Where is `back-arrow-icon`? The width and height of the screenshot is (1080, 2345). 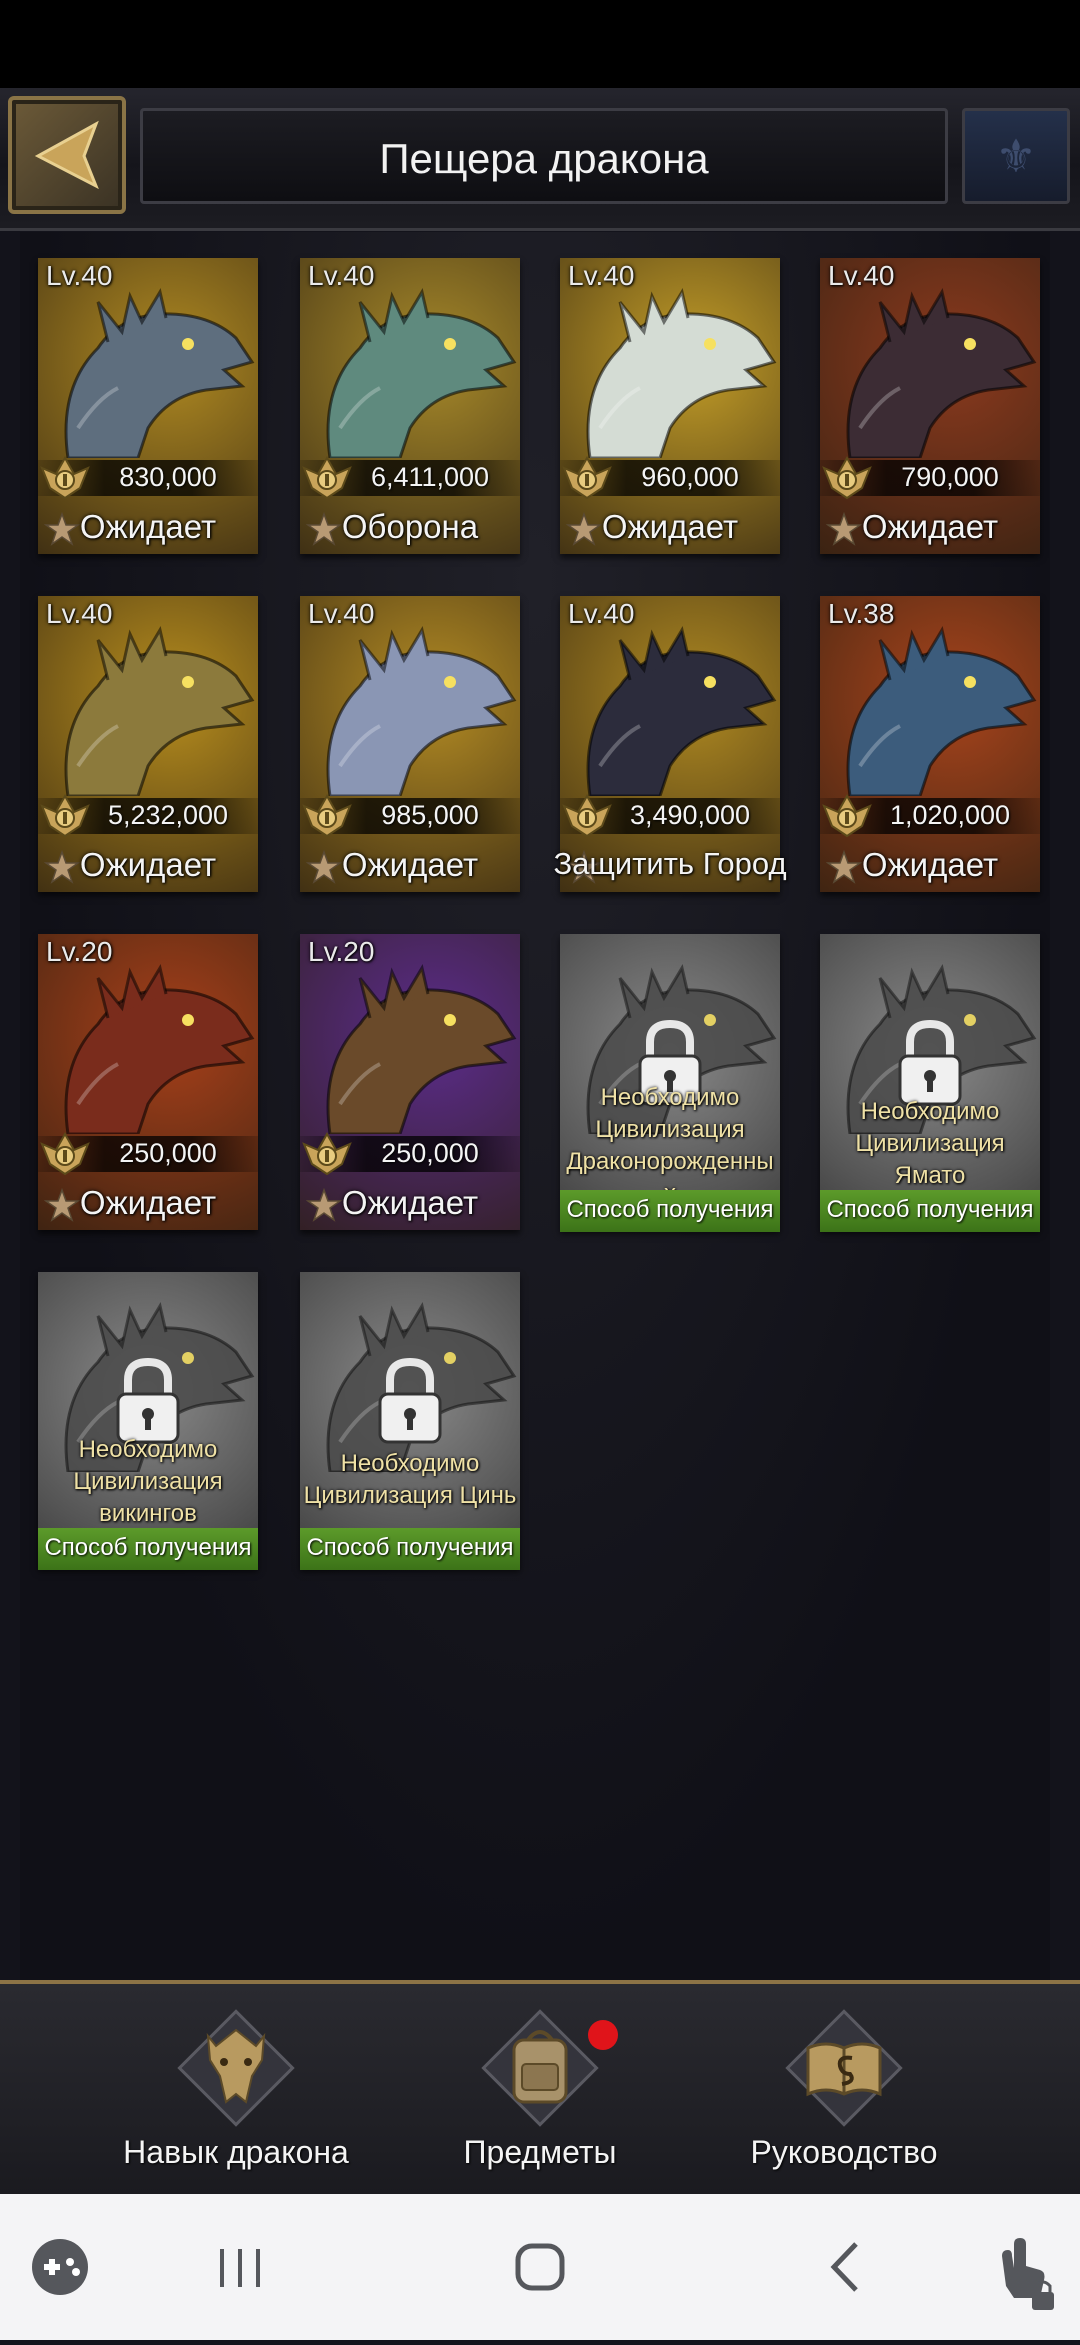
back-arrow-icon is located at coordinates (66, 155).